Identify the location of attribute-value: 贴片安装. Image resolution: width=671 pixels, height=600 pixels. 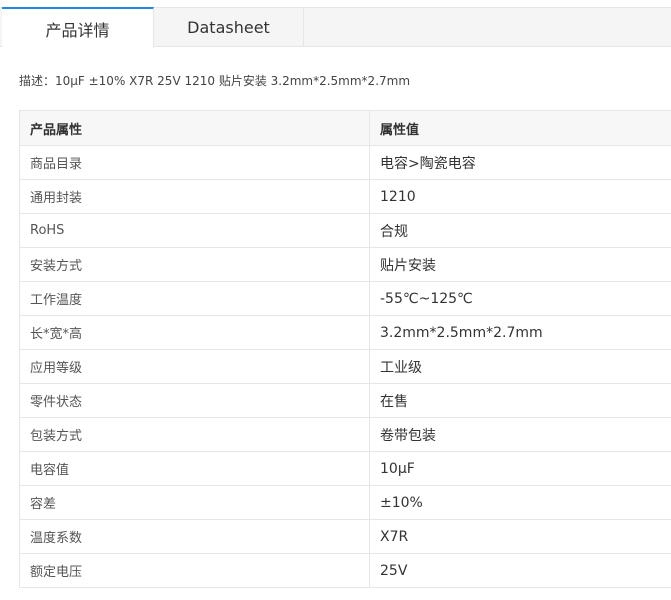
(520, 264).